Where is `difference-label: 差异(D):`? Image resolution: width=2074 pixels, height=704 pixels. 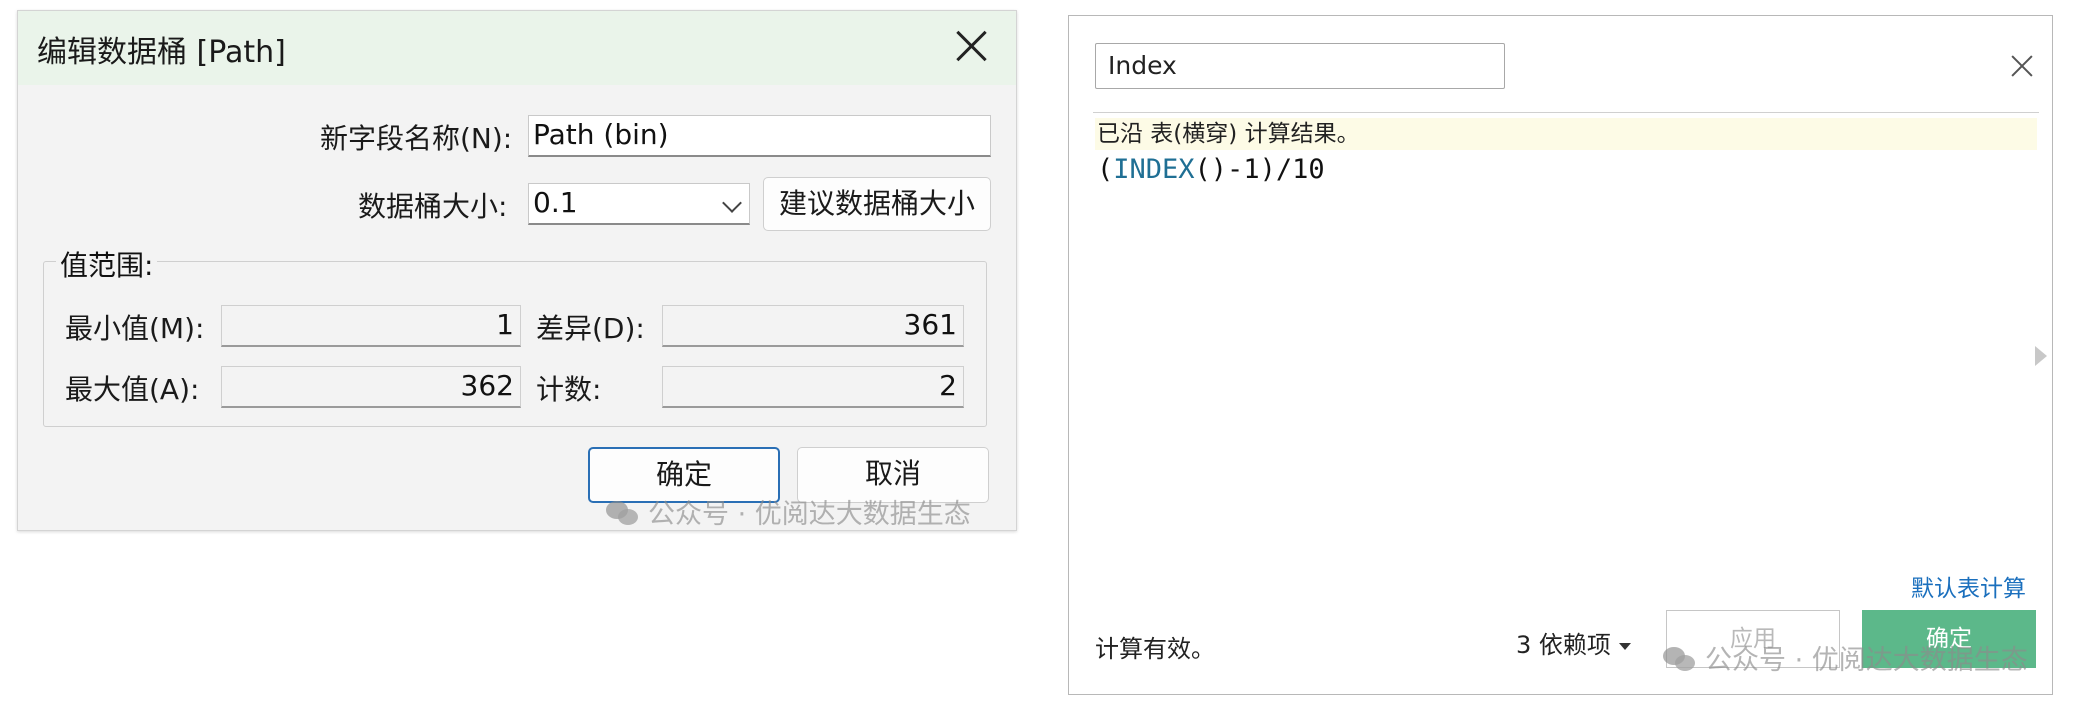 difference-label: 差异(D): is located at coordinates (590, 328).